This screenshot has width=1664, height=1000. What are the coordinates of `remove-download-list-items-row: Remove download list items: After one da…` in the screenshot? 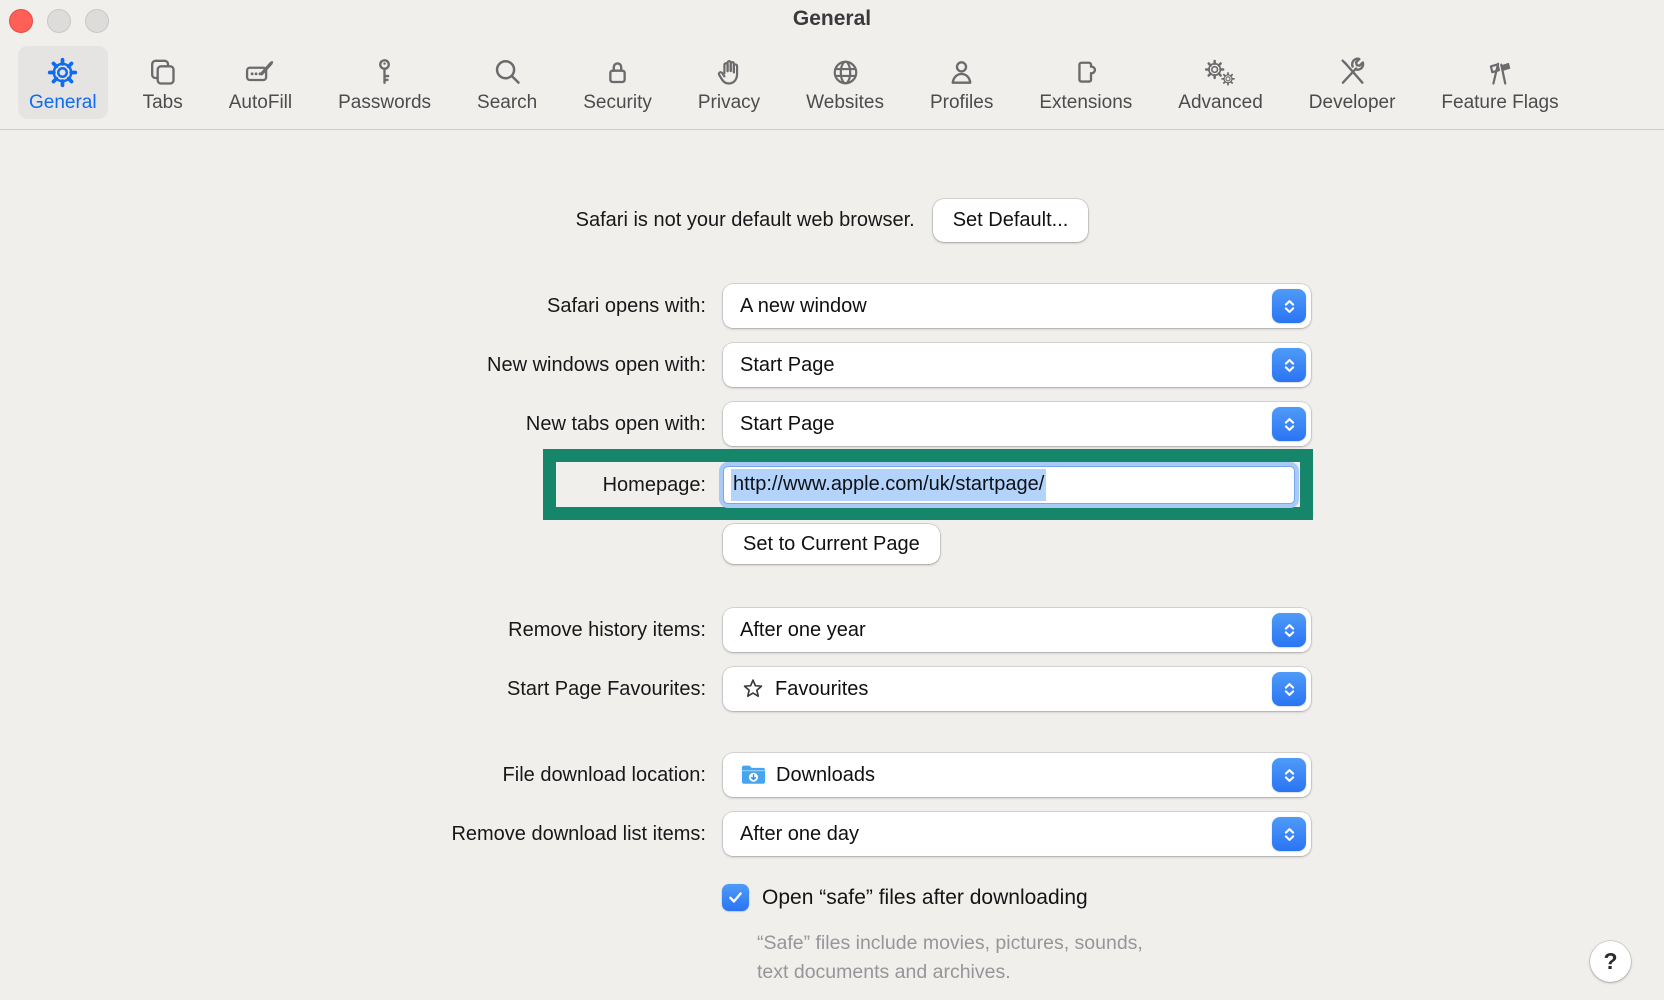 It's located at (655, 834).